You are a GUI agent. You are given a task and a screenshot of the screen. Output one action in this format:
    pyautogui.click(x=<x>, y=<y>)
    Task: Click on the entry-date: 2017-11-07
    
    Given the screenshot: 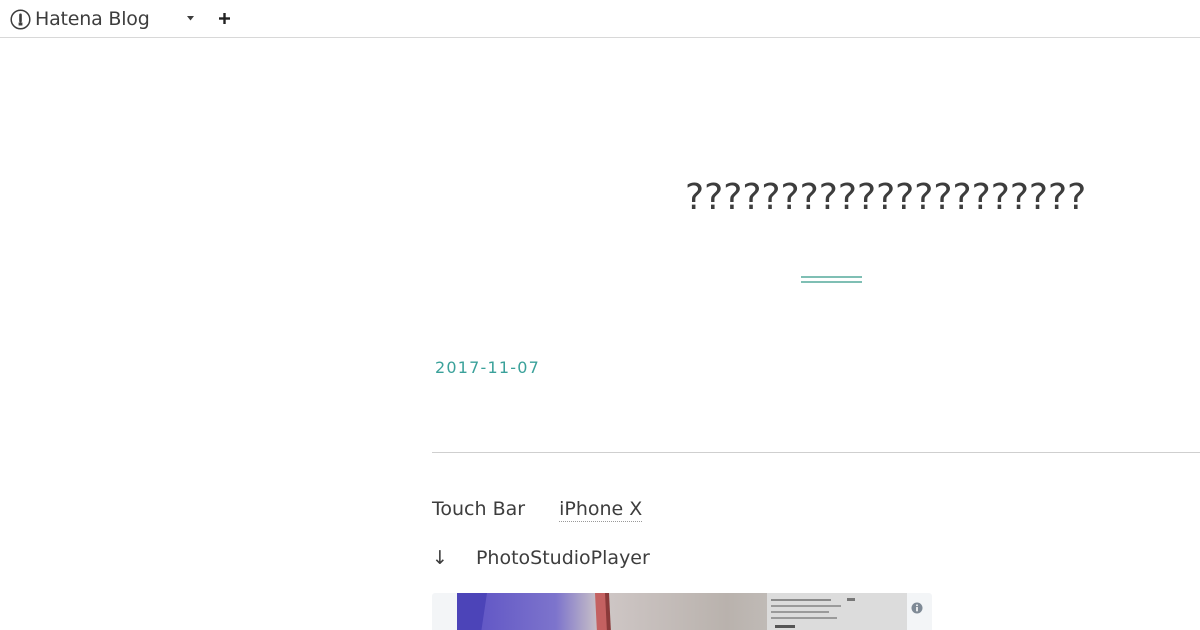 What is the action you would take?
    pyautogui.click(x=487, y=367)
    